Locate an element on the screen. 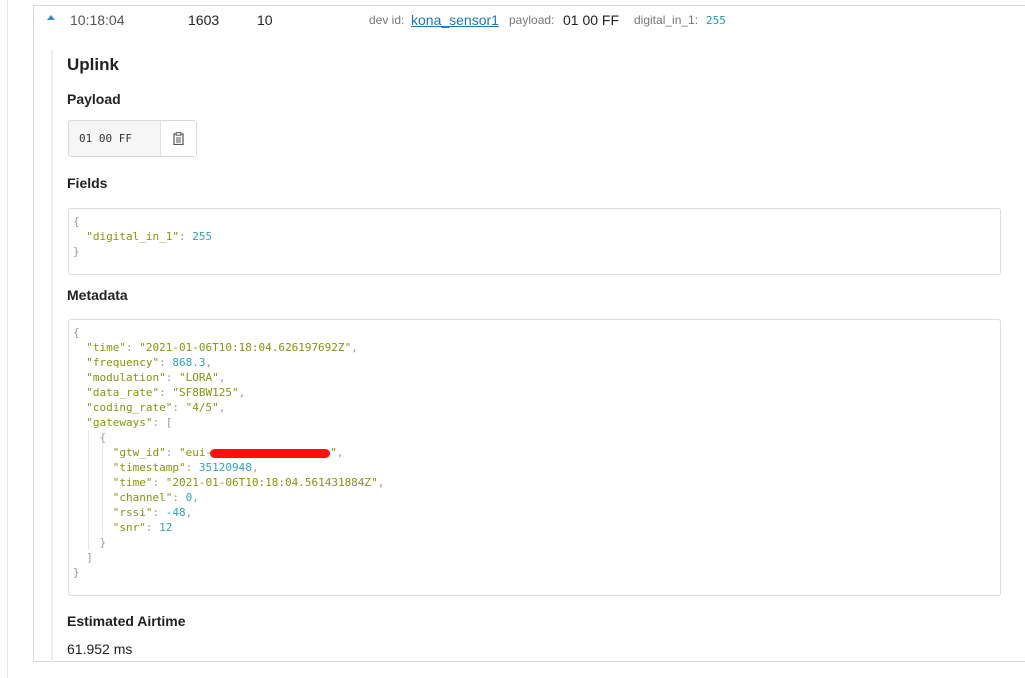  payload-label: payload: is located at coordinates (532, 20).